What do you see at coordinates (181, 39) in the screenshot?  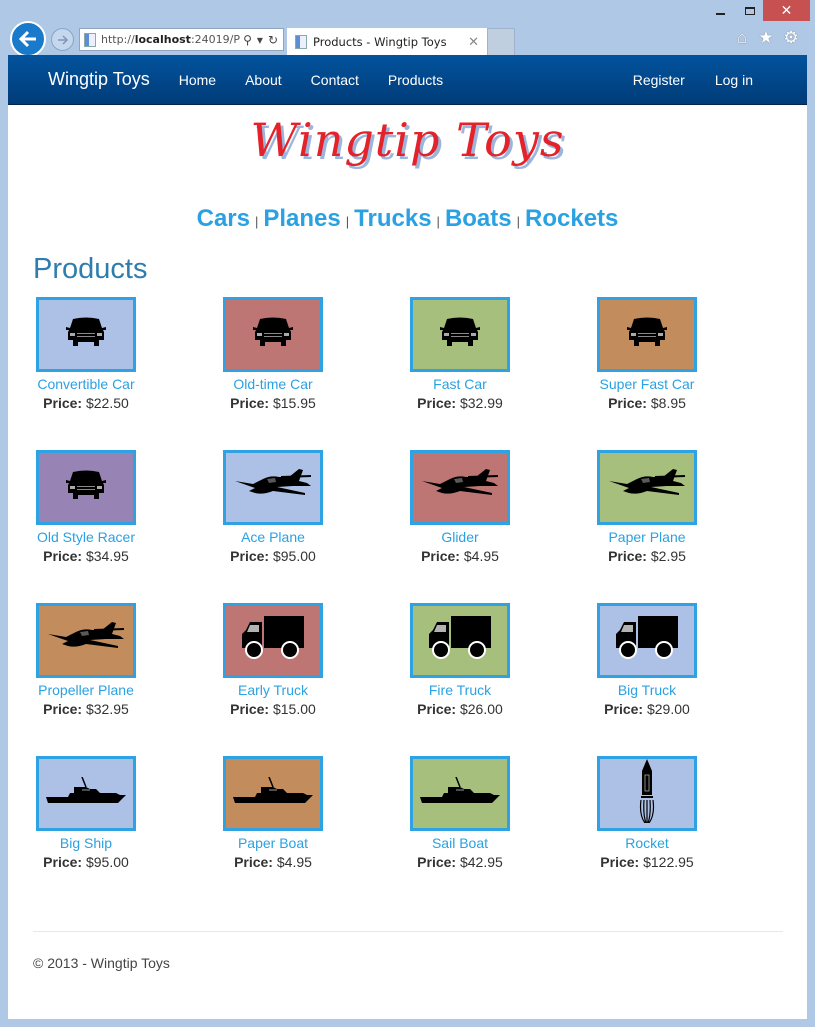 I see `address-bar: http://localhost:24019/P ⚲ ▾ ↻` at bounding box center [181, 39].